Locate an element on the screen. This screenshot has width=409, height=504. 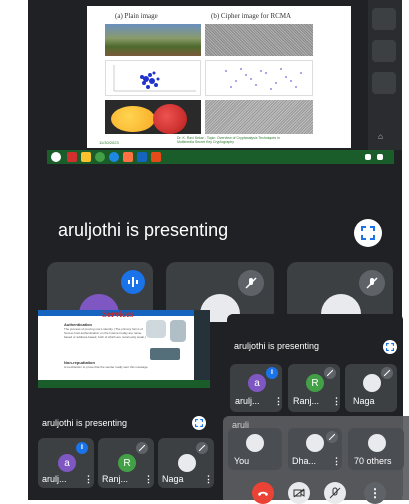
windows-taskbar is located at coordinates (220, 157).